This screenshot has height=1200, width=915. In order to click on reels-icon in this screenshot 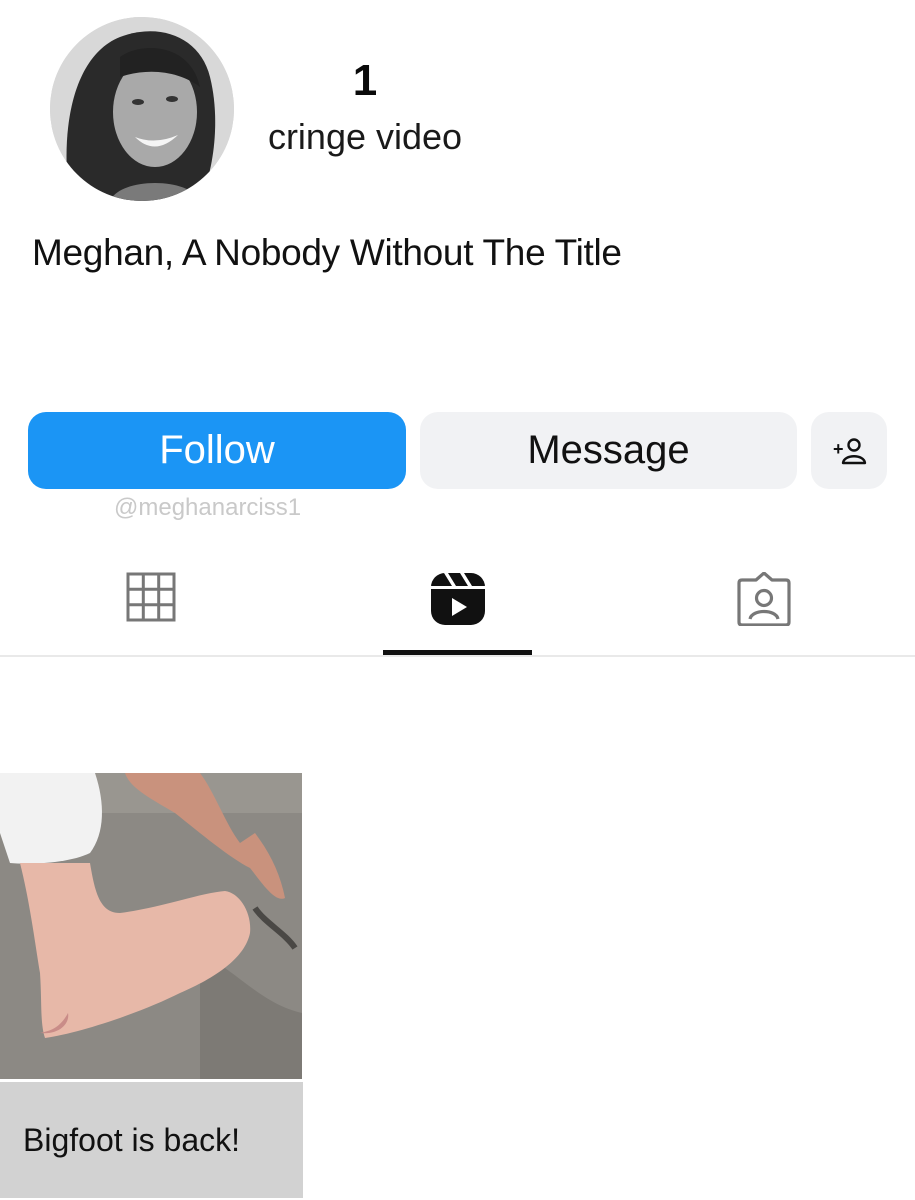, I will do `click(458, 599)`.